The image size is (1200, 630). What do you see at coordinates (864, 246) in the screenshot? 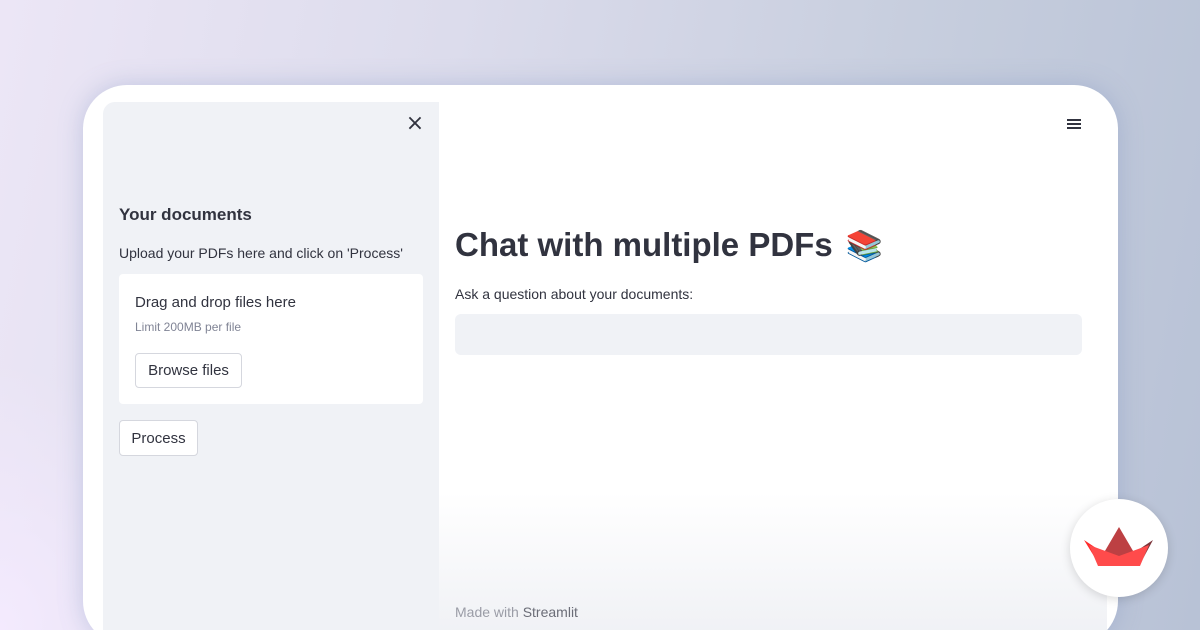
I see `books-icon: 📚` at bounding box center [864, 246].